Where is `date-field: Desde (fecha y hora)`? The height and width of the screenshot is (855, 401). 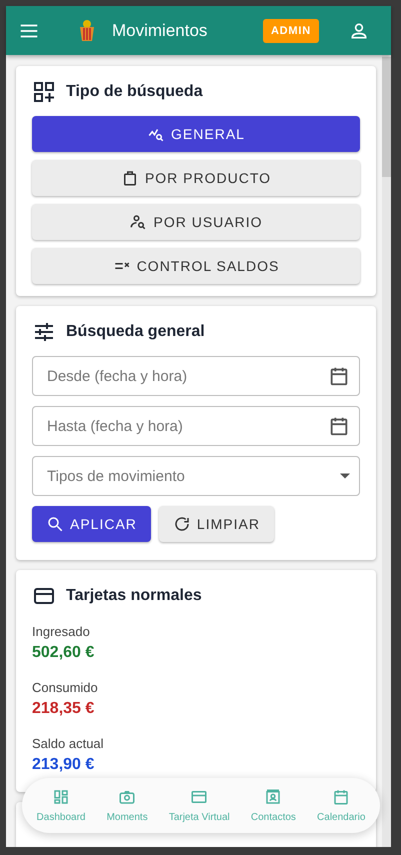 date-field: Desde (fecha y hora) is located at coordinates (196, 376).